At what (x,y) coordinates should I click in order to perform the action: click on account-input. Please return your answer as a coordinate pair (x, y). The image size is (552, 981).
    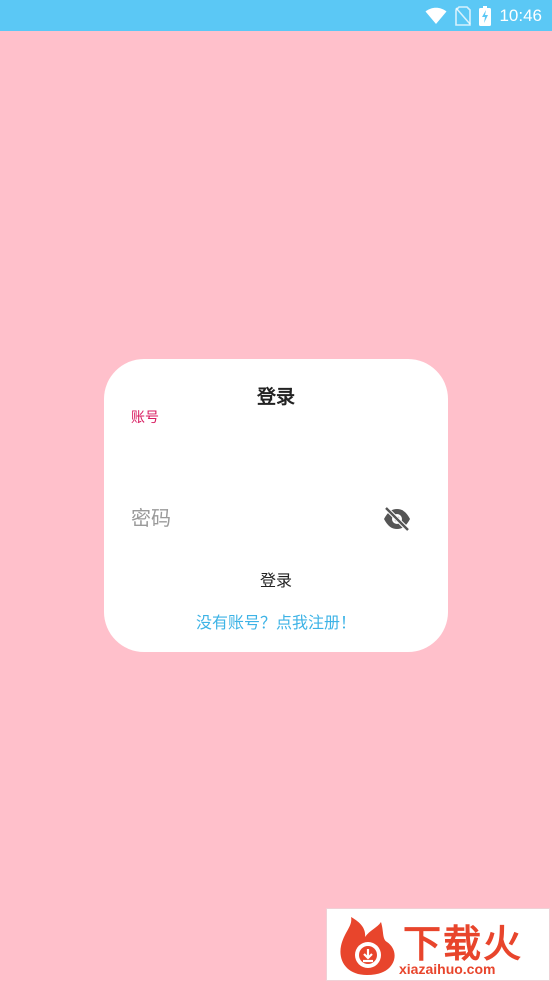
    Looking at the image, I should click on (271, 452).